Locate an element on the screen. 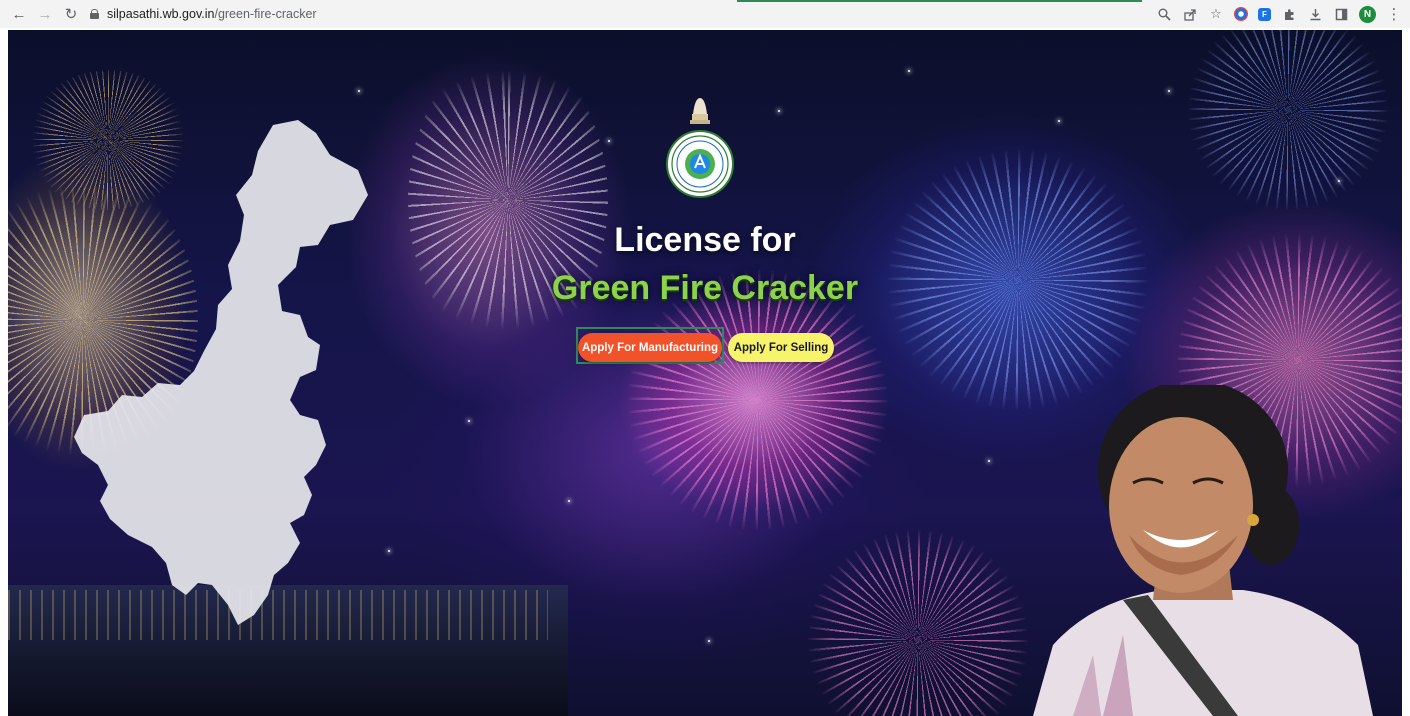 The height and width of the screenshot is (716, 1410). chief-minister-portrait-image is located at coordinates (1203, 550).